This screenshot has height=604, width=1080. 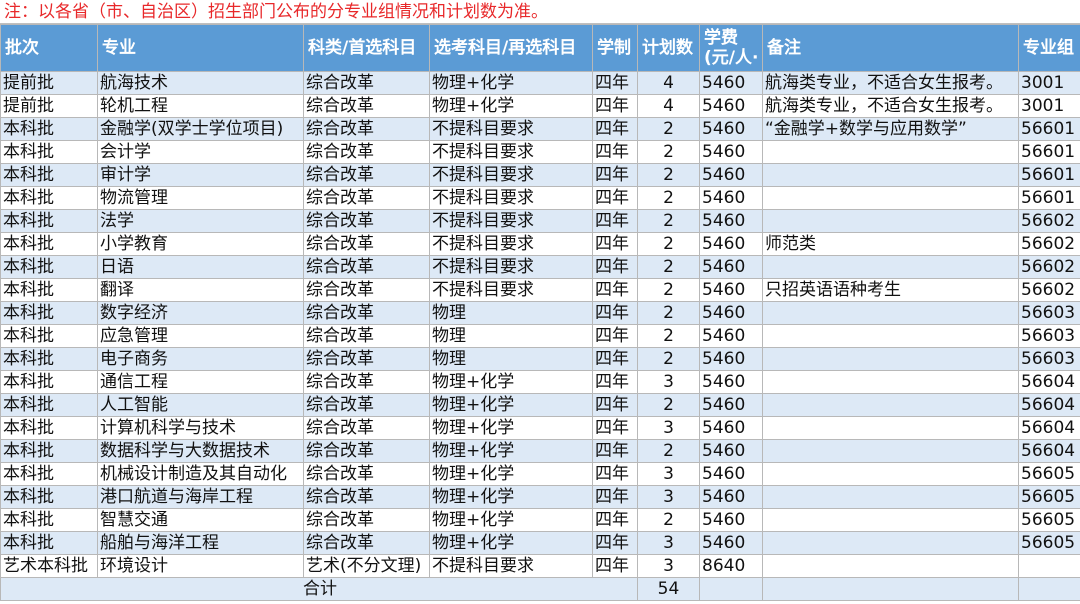 What do you see at coordinates (1049, 336) in the screenshot?
I see `cell-group: 56603` at bounding box center [1049, 336].